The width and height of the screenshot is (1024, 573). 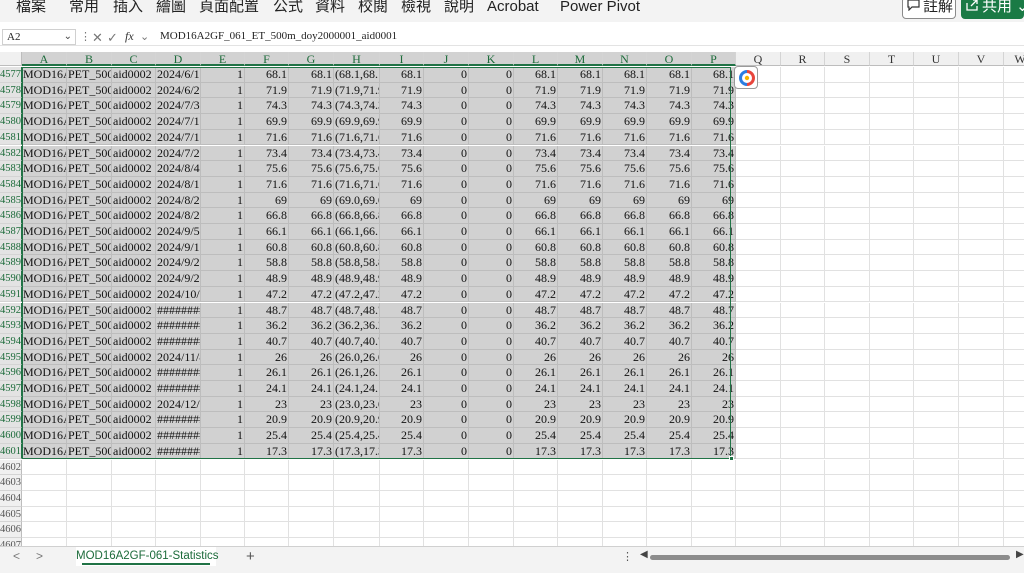 I want to click on table-cell: 40.7, so click(x=536, y=341).